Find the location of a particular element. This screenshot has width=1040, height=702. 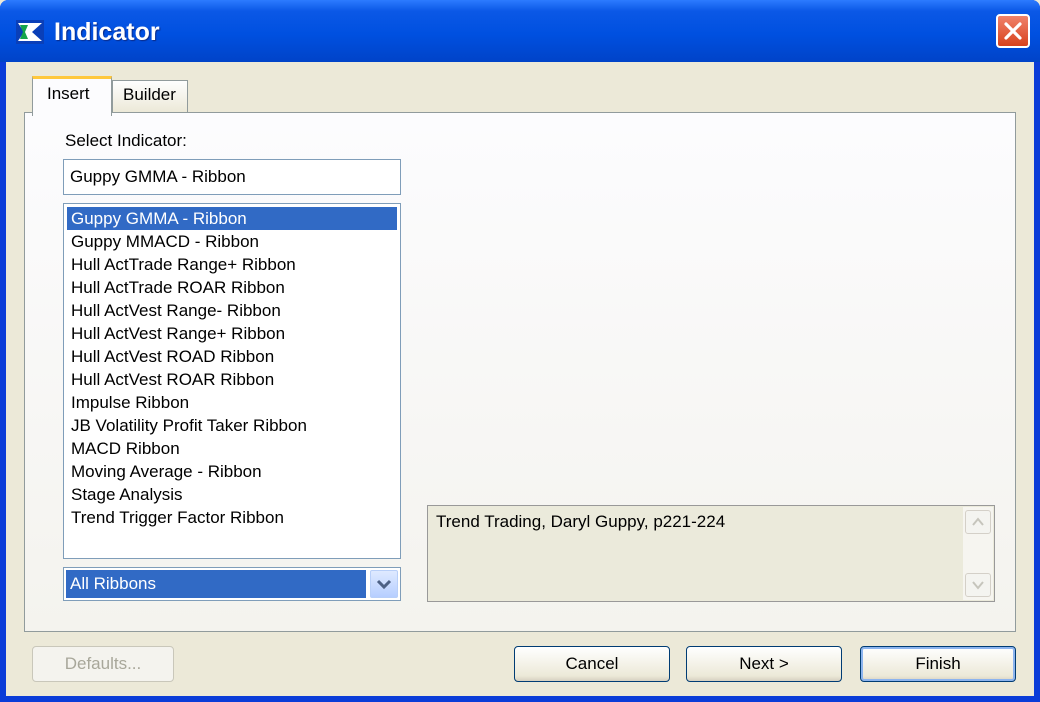

indicator-list-item: Hull ActTrade ROAR Ribbon is located at coordinates (232, 287).